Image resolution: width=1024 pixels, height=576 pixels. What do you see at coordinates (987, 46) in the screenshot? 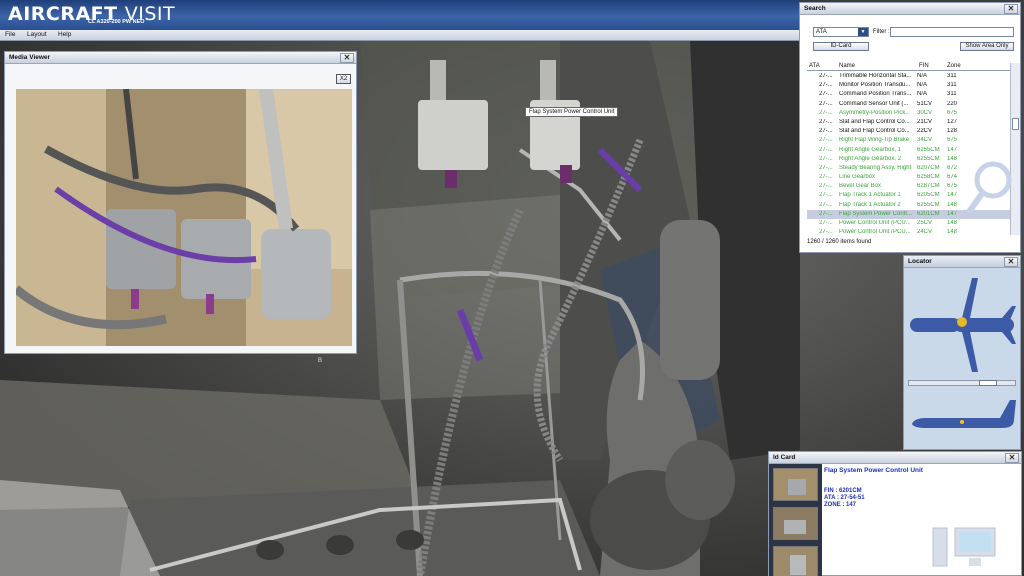
I see `show-area-only-button: Show Area Only` at bounding box center [987, 46].